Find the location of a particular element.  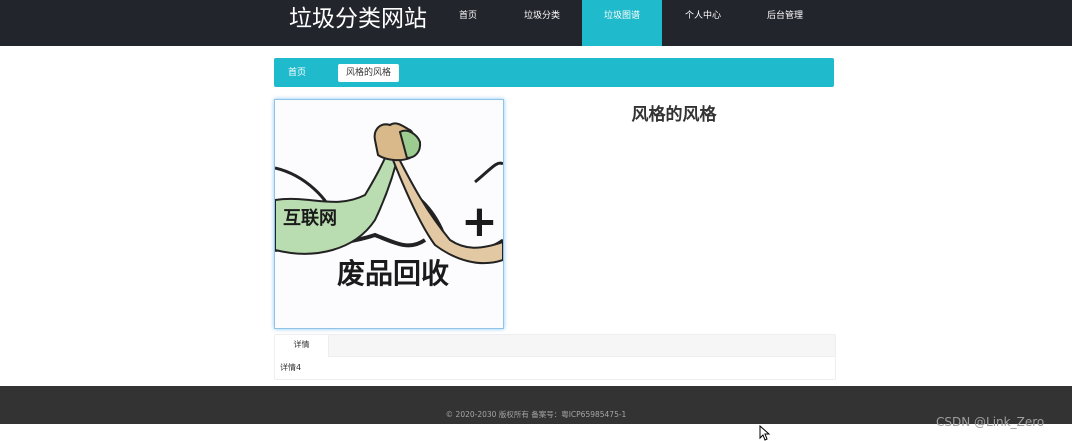

nav-item-garbage-classification: 垃圾分类 is located at coordinates (542, 23).